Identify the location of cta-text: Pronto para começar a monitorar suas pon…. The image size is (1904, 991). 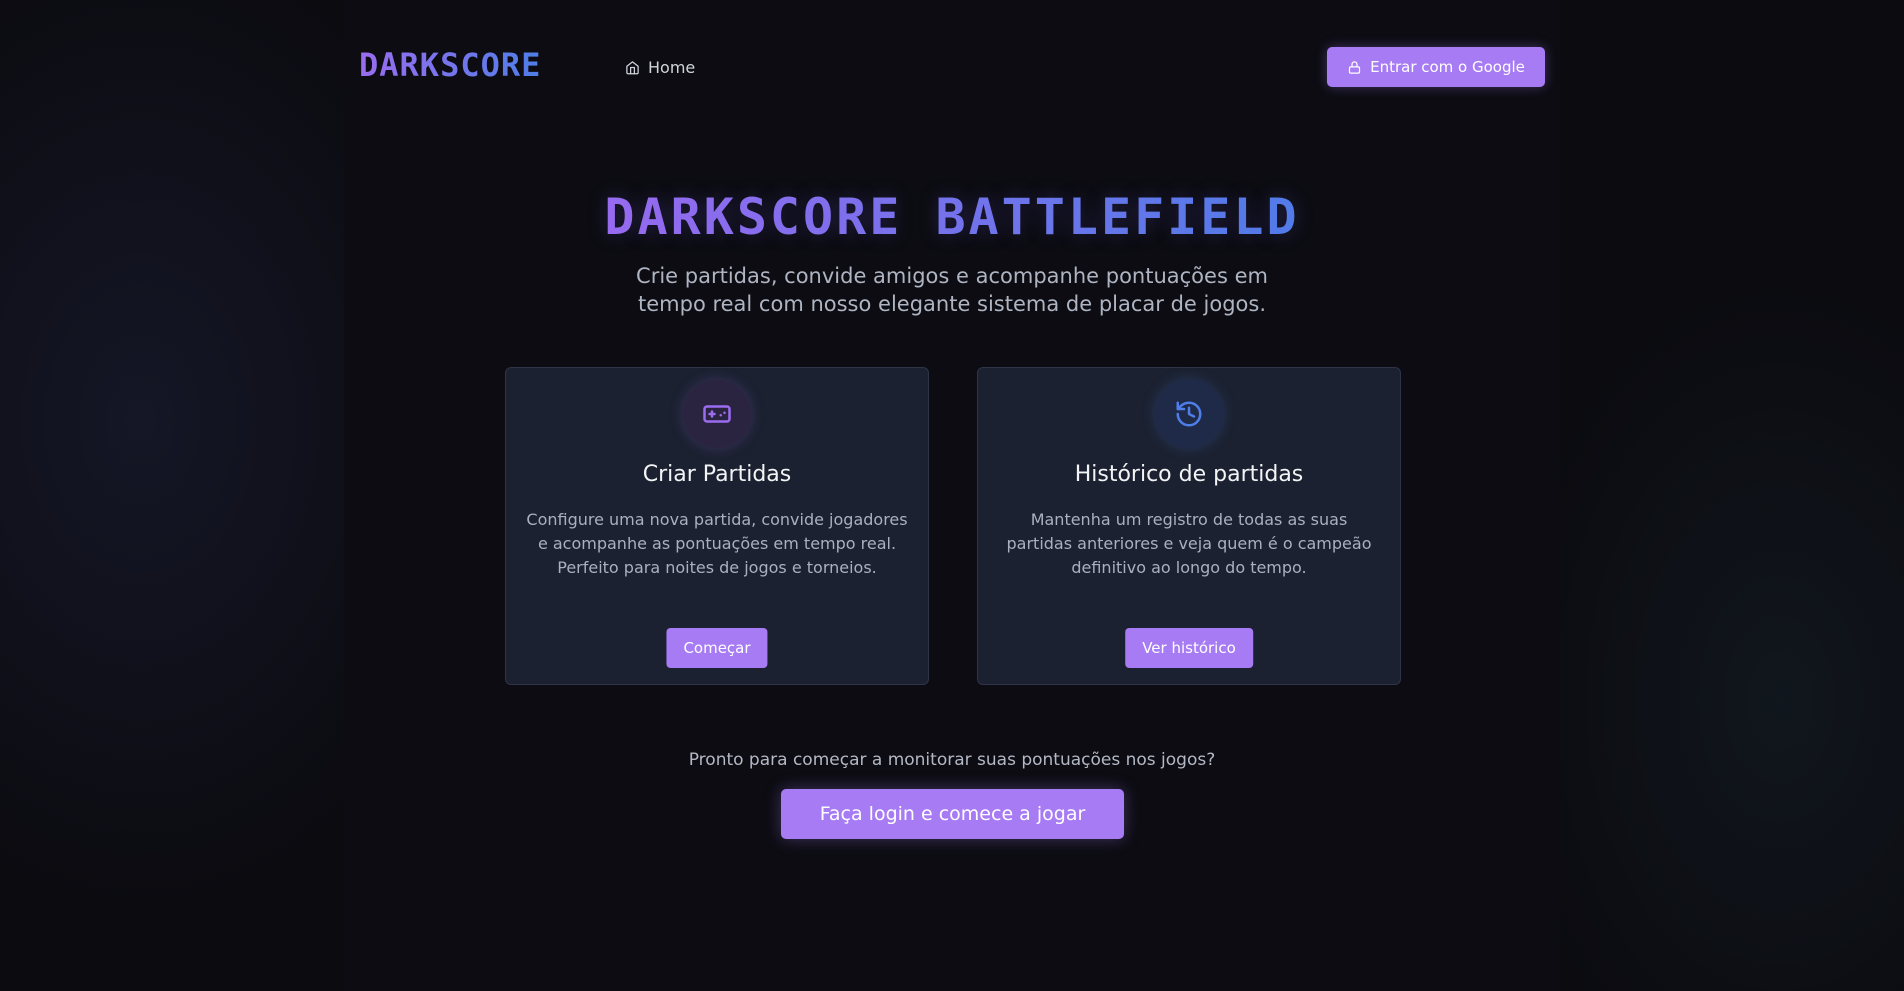
(952, 760).